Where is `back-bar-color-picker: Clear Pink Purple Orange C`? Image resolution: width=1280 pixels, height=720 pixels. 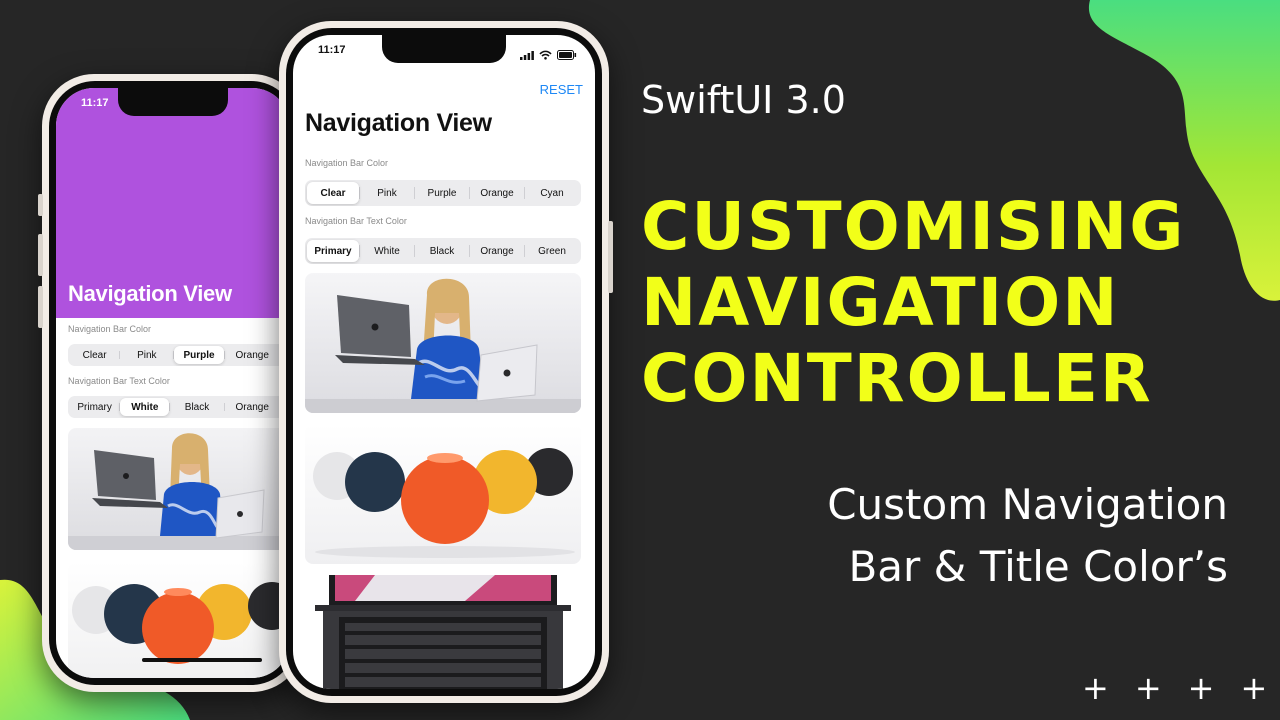
back-bar-color-picker: Clear Pink Purple Orange C is located at coordinates (179, 355).